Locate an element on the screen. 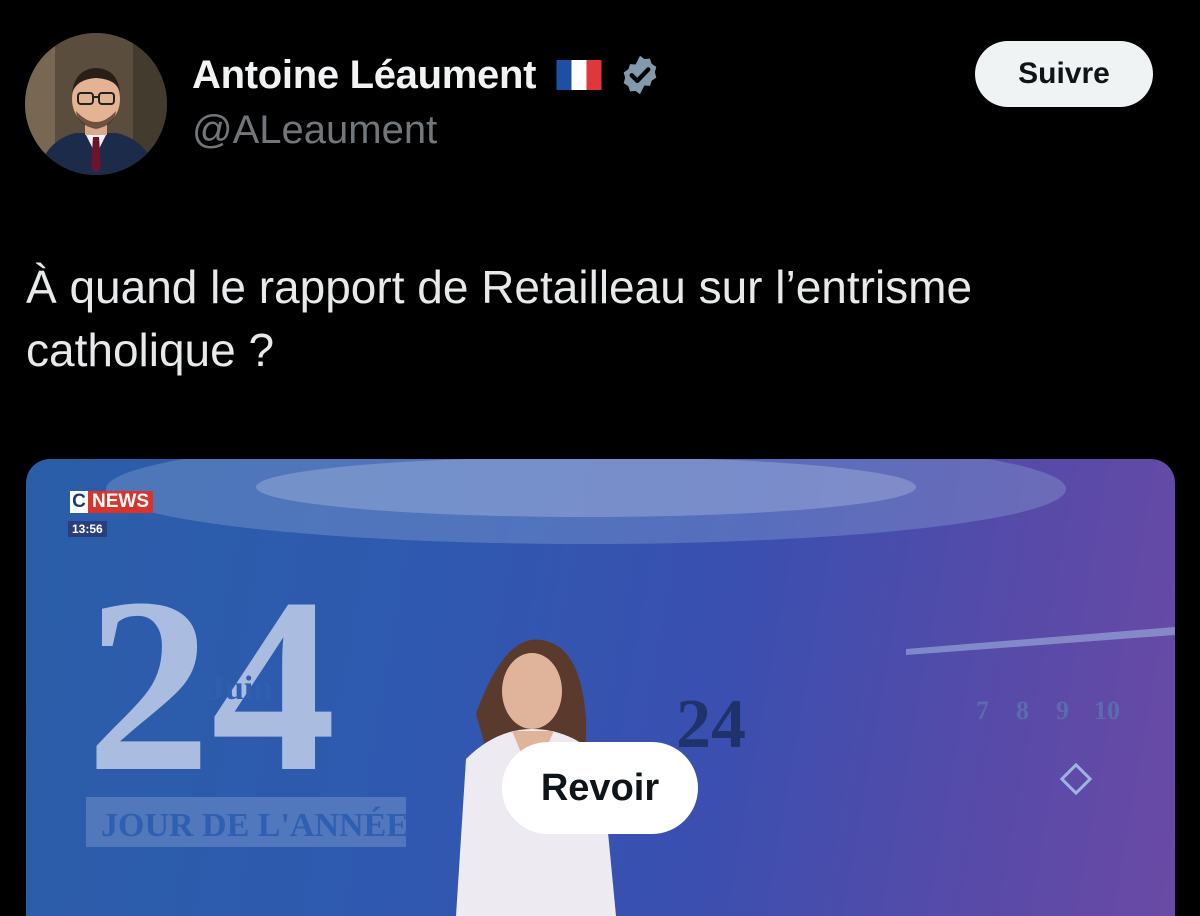 This screenshot has height=916, width=1200. author-name-row: Antoine Léaument is located at coordinates (427, 75).